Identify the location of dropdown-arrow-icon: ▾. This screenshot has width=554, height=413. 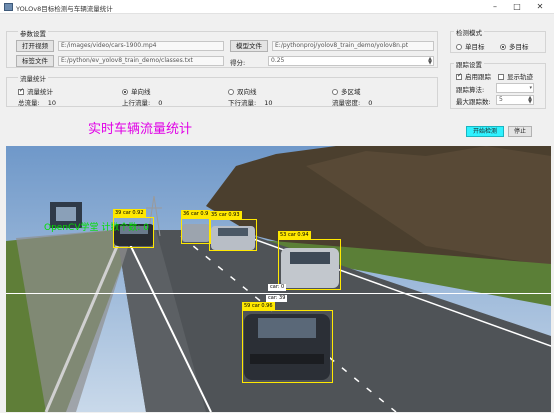
(530, 88).